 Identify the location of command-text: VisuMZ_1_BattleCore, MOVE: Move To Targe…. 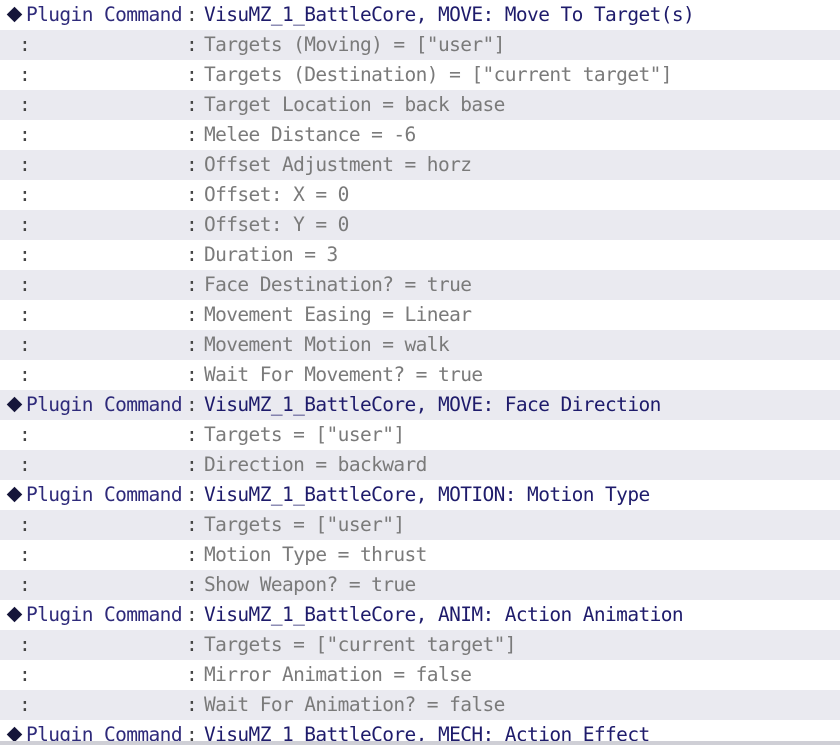
(449, 14).